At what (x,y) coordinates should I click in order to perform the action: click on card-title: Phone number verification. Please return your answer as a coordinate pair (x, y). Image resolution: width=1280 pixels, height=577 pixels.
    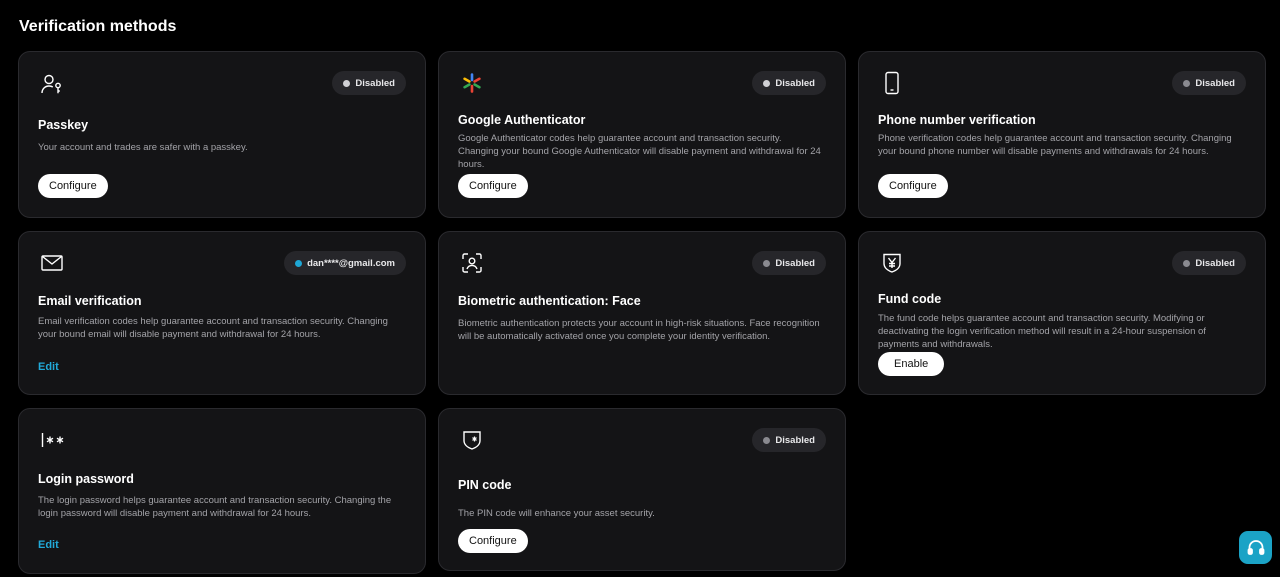
    Looking at the image, I should click on (957, 120).